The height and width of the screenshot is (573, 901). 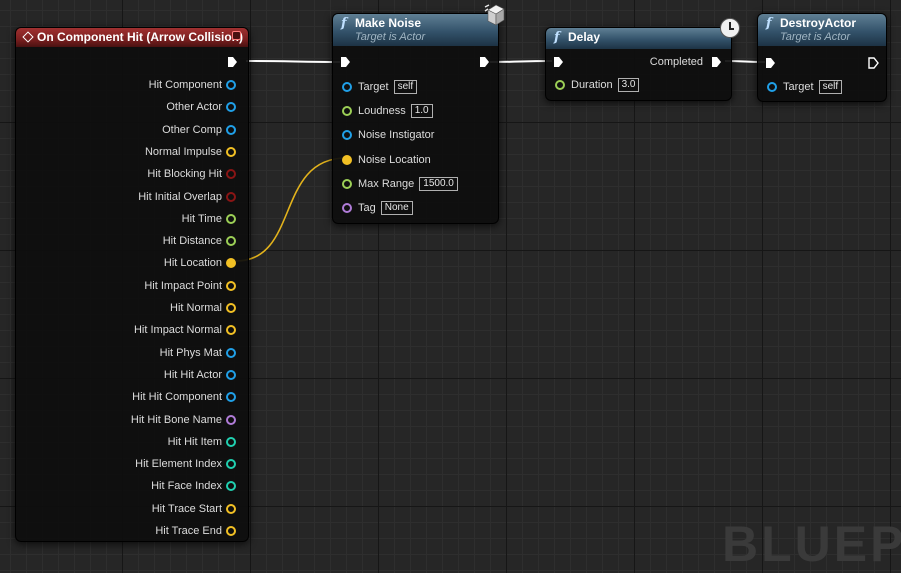 I want to click on make-noise-loudness-value-field: 1.0, so click(x=421, y=111).